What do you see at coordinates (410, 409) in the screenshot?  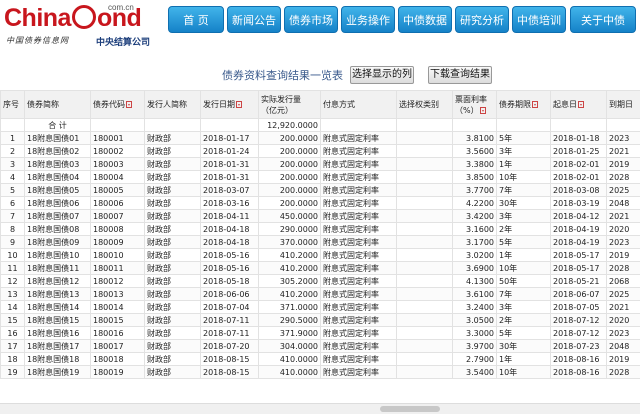 I see `scrollbar-thumb` at bounding box center [410, 409].